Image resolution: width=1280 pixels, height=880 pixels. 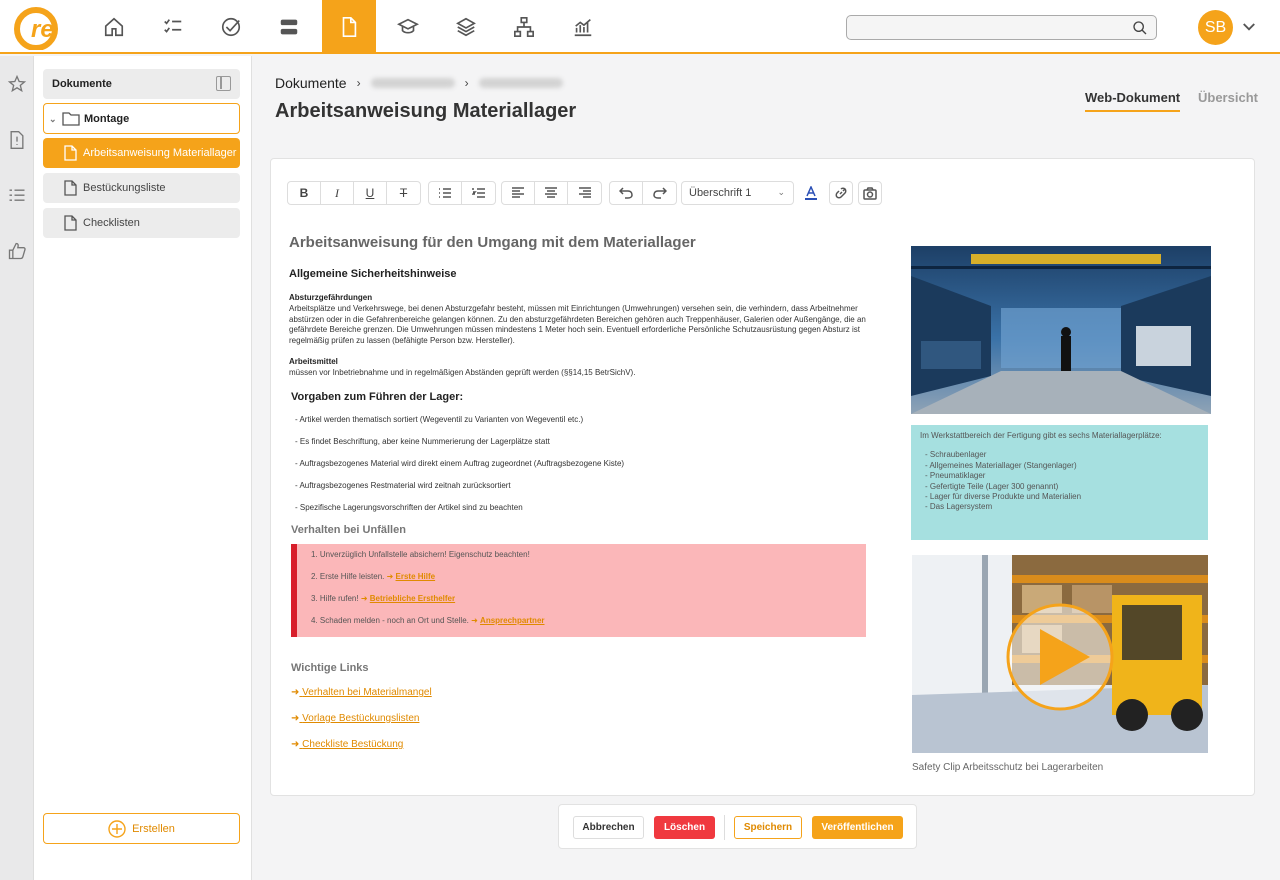 What do you see at coordinates (337, 193) in the screenshot?
I see `italic-button: I` at bounding box center [337, 193].